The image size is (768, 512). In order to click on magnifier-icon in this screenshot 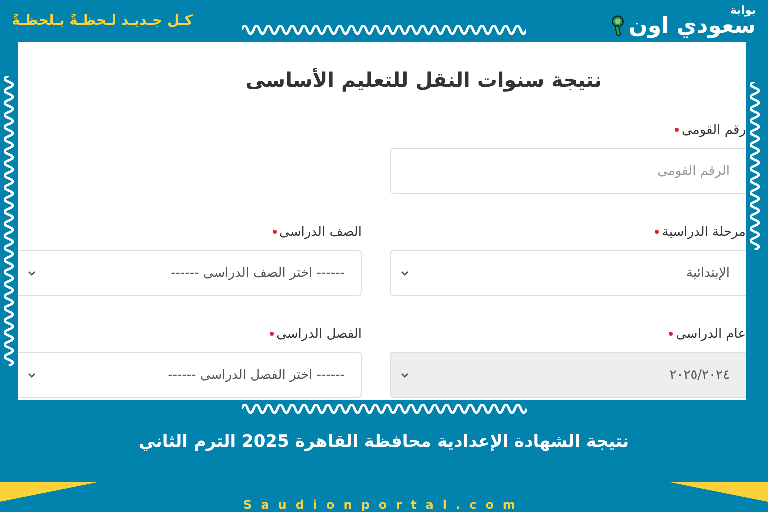, I will do `click(618, 26)`.